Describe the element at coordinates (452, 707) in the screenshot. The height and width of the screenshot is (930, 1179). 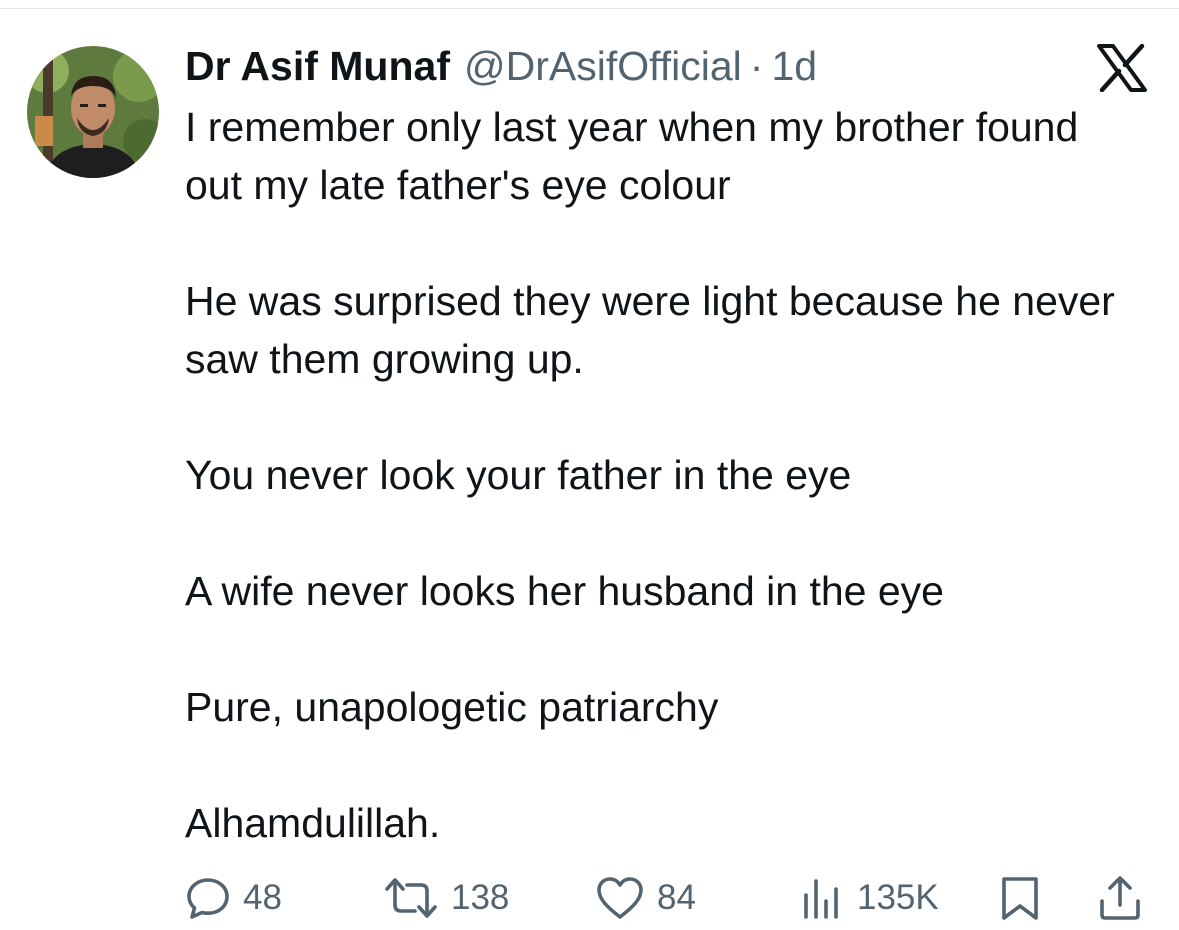
I see `tweet-paragraph: Pure, unapologetic patriarchy` at that location.